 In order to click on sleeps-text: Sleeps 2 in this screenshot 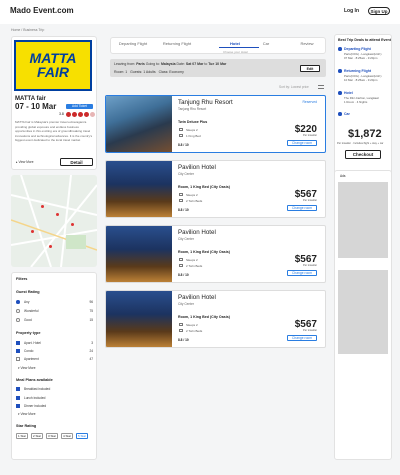, I will do `click(192, 260)`.